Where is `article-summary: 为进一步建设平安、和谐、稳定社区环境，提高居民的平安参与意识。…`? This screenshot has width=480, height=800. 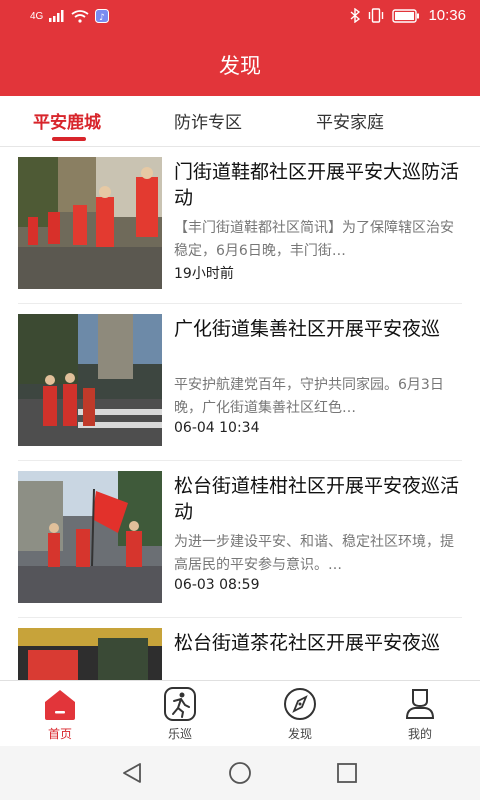 article-summary: 为进一步建设平安、和谐、稳定社区环境，提高居民的平安参与意识。… is located at coordinates (314, 553).